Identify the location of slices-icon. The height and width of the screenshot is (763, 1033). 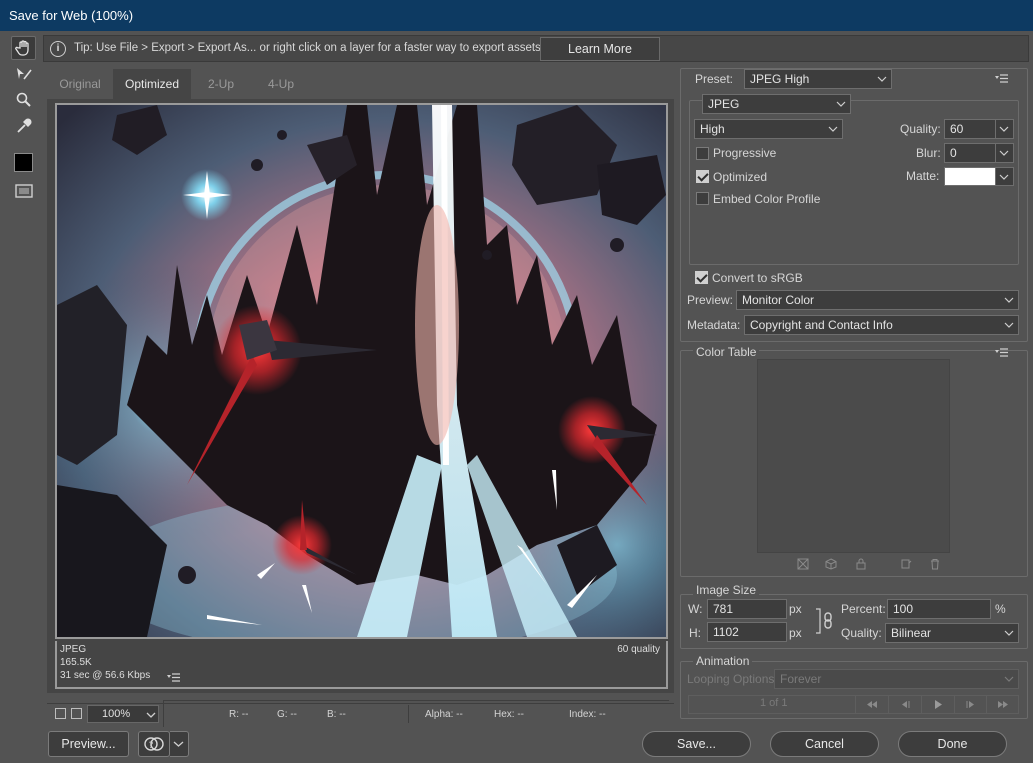
(23, 191).